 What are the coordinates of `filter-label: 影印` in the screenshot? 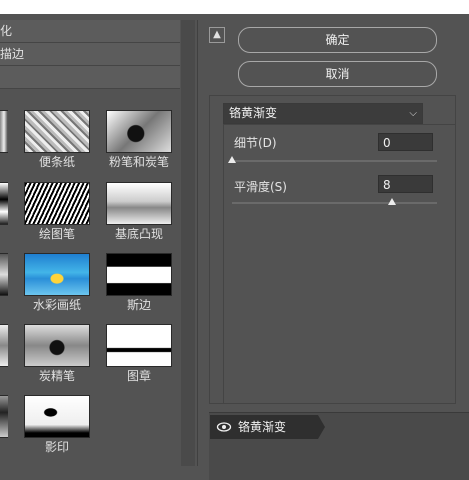 It's located at (56, 447).